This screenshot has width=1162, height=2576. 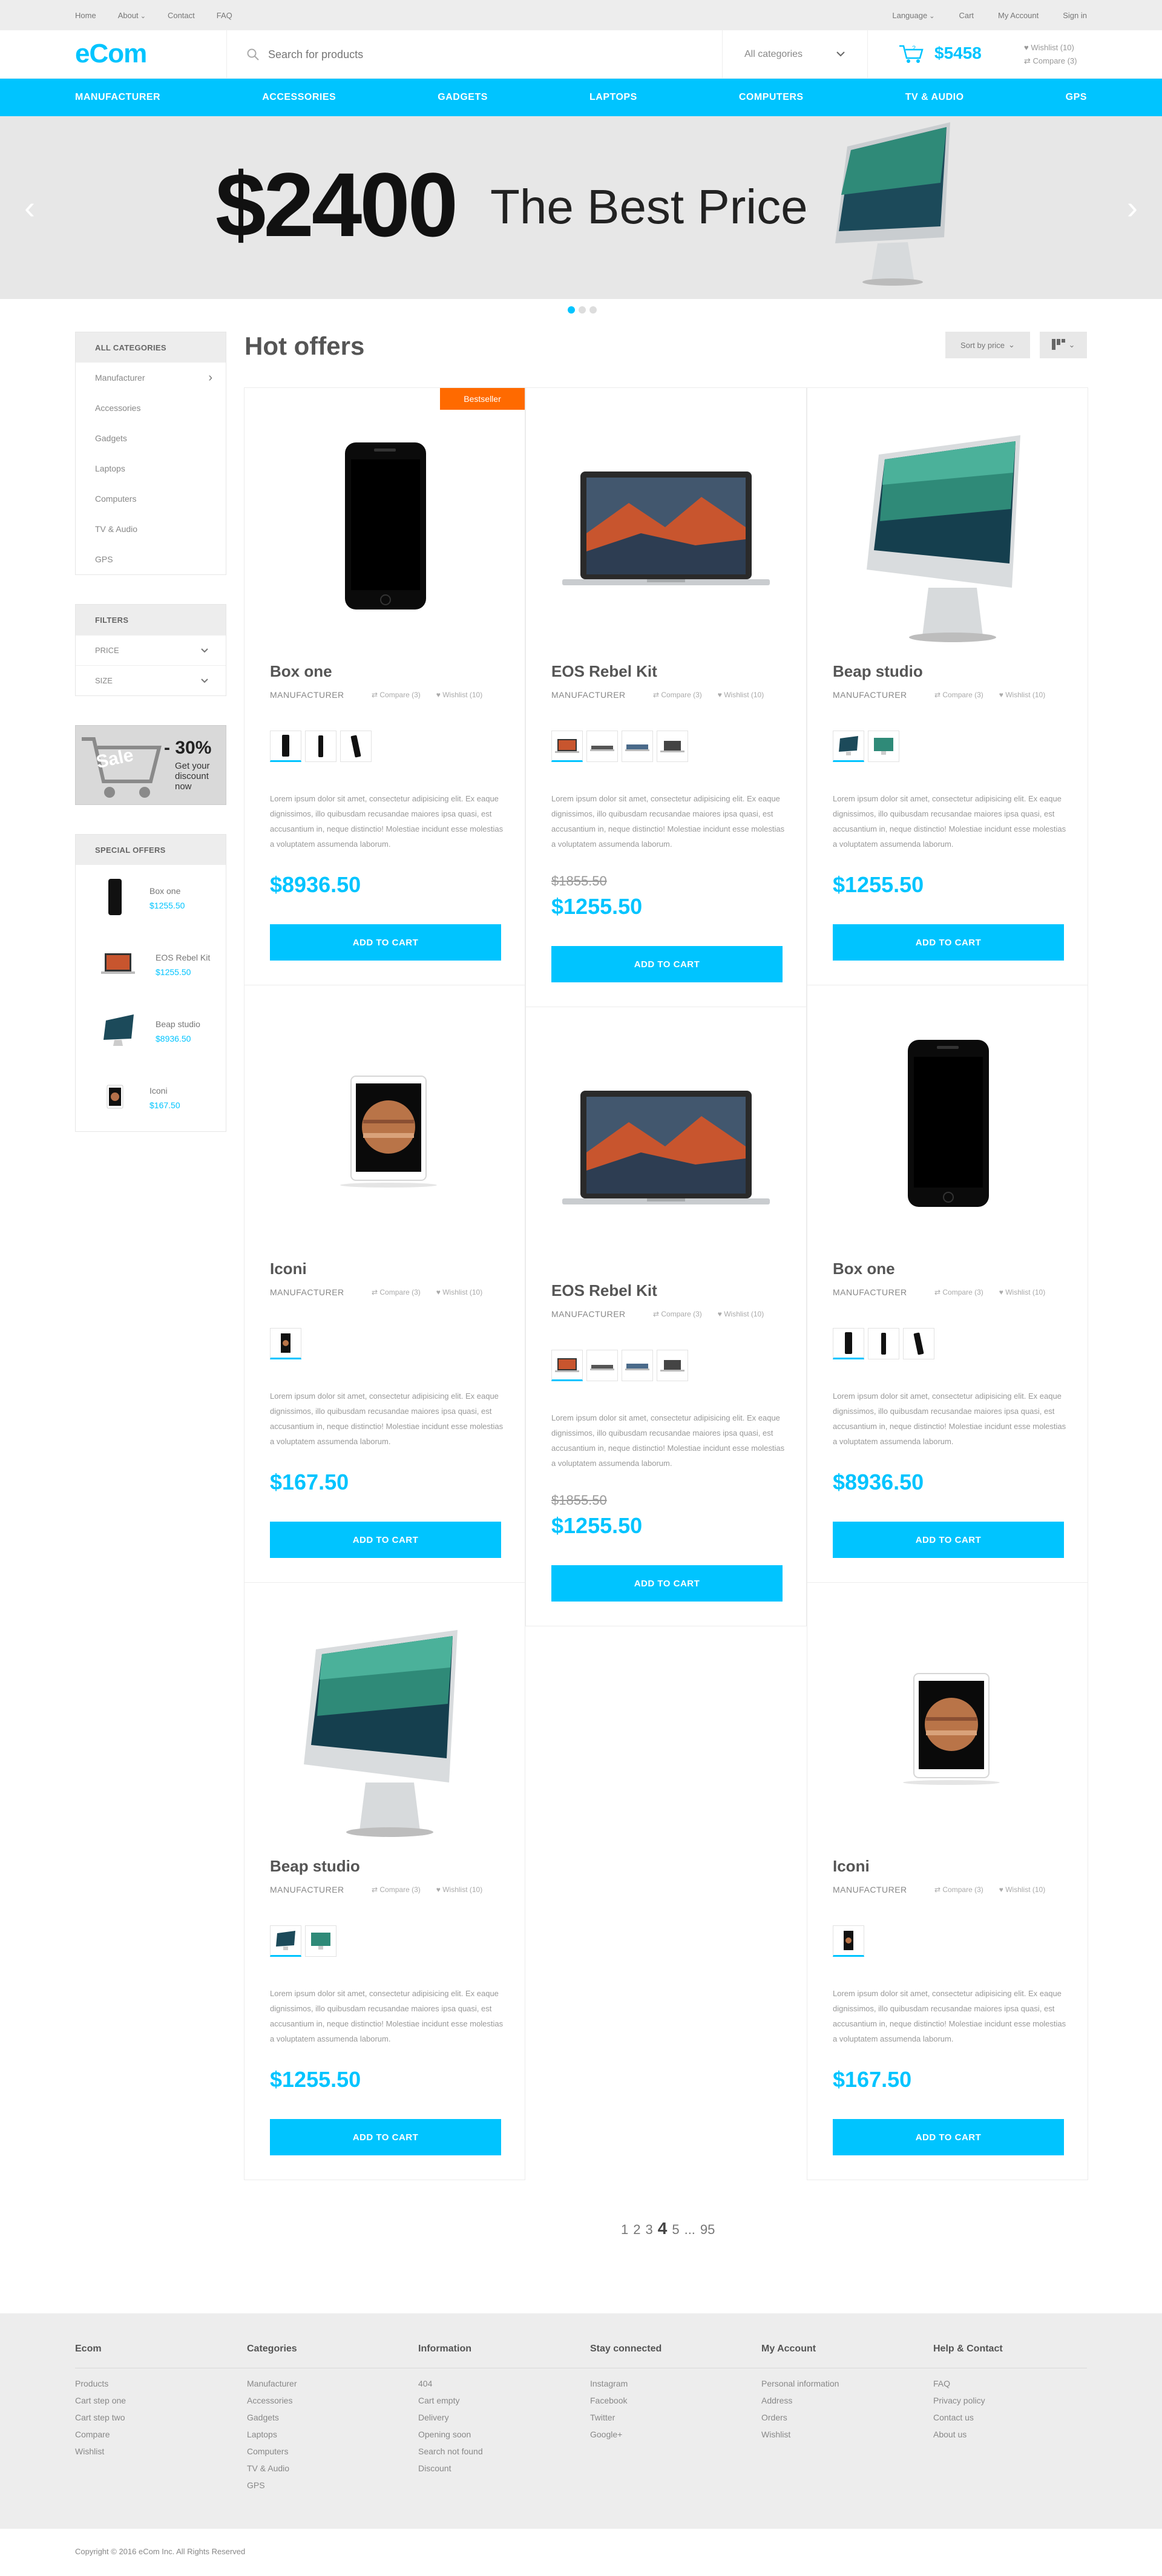 I want to click on top-link-home: Home, so click(x=85, y=15).